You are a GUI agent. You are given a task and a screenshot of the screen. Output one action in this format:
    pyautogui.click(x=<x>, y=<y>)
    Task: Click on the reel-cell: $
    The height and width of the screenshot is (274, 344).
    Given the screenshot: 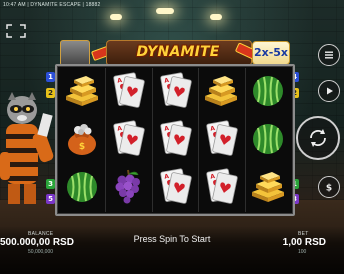 What is the action you would take?
    pyautogui.click(x=82, y=140)
    